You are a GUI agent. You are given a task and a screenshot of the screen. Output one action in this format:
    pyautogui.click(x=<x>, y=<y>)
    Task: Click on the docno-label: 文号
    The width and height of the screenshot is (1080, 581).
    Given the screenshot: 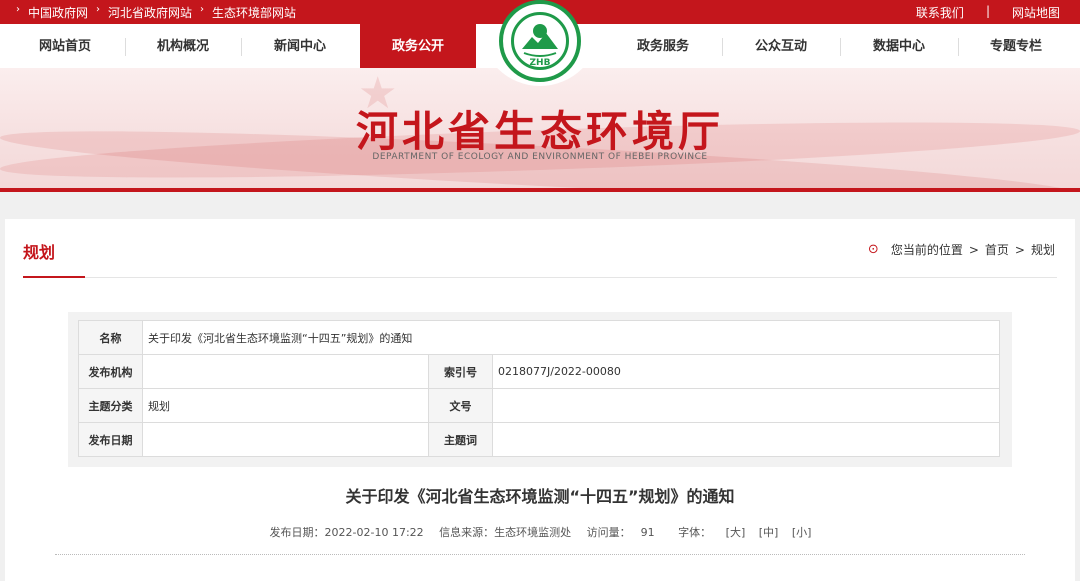 What is the action you would take?
    pyautogui.click(x=460, y=405)
    